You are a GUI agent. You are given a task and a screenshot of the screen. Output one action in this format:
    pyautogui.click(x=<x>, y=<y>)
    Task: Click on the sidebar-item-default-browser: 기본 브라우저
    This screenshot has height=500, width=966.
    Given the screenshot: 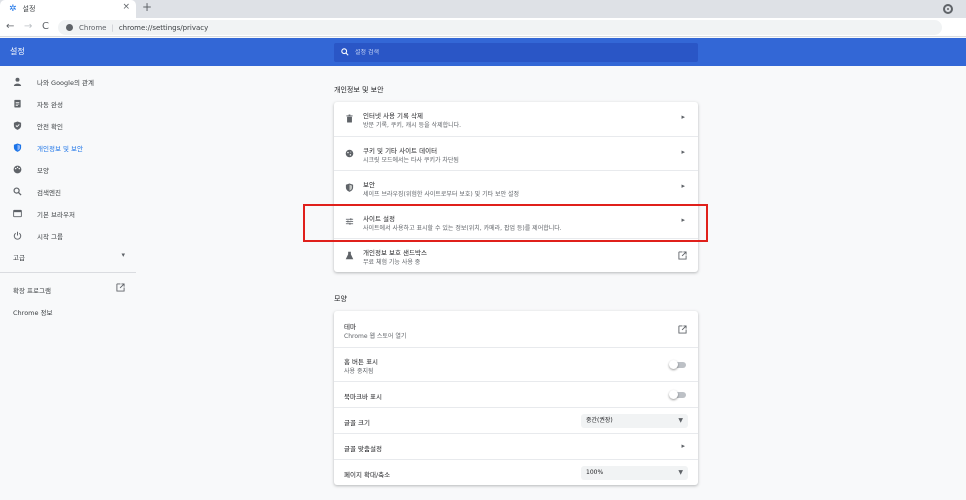 What is the action you would take?
    pyautogui.click(x=68, y=213)
    